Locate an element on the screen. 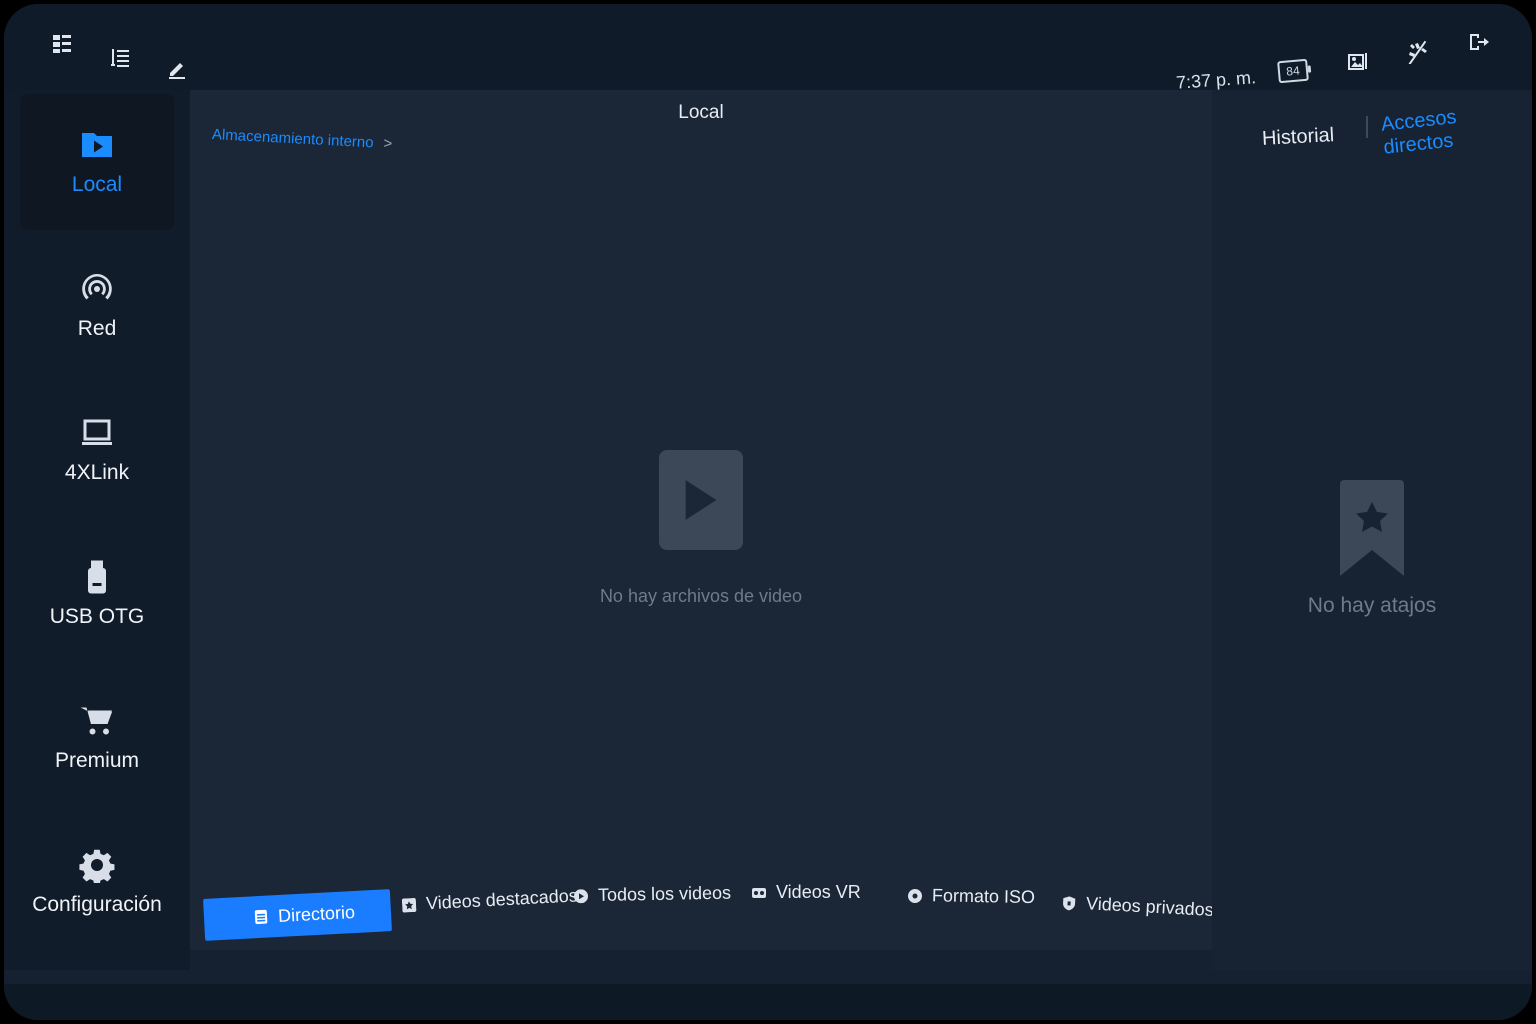 The height and width of the screenshot is (1024, 1536). empty-message: No hay atajos is located at coordinates (1372, 605).